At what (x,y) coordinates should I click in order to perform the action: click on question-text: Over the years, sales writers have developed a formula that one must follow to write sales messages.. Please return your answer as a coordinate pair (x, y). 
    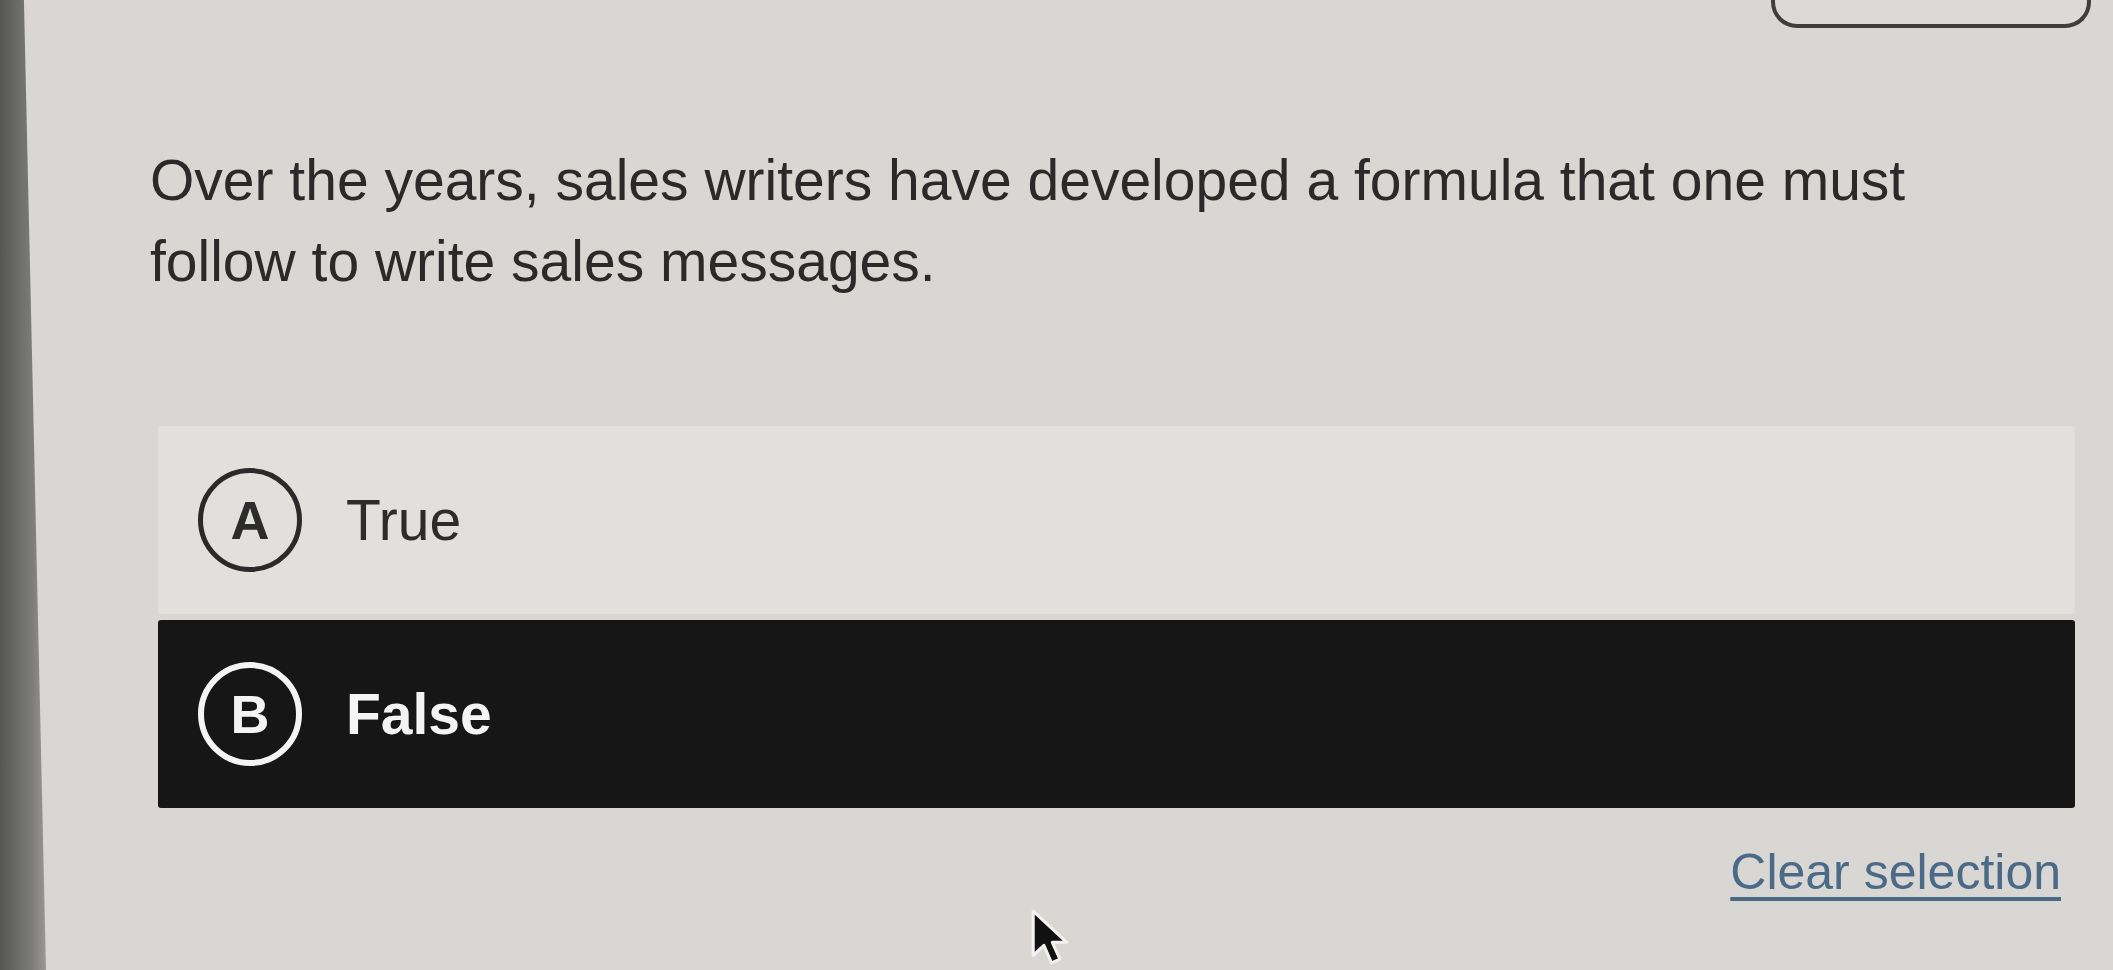
    Looking at the image, I should click on (1028, 221).